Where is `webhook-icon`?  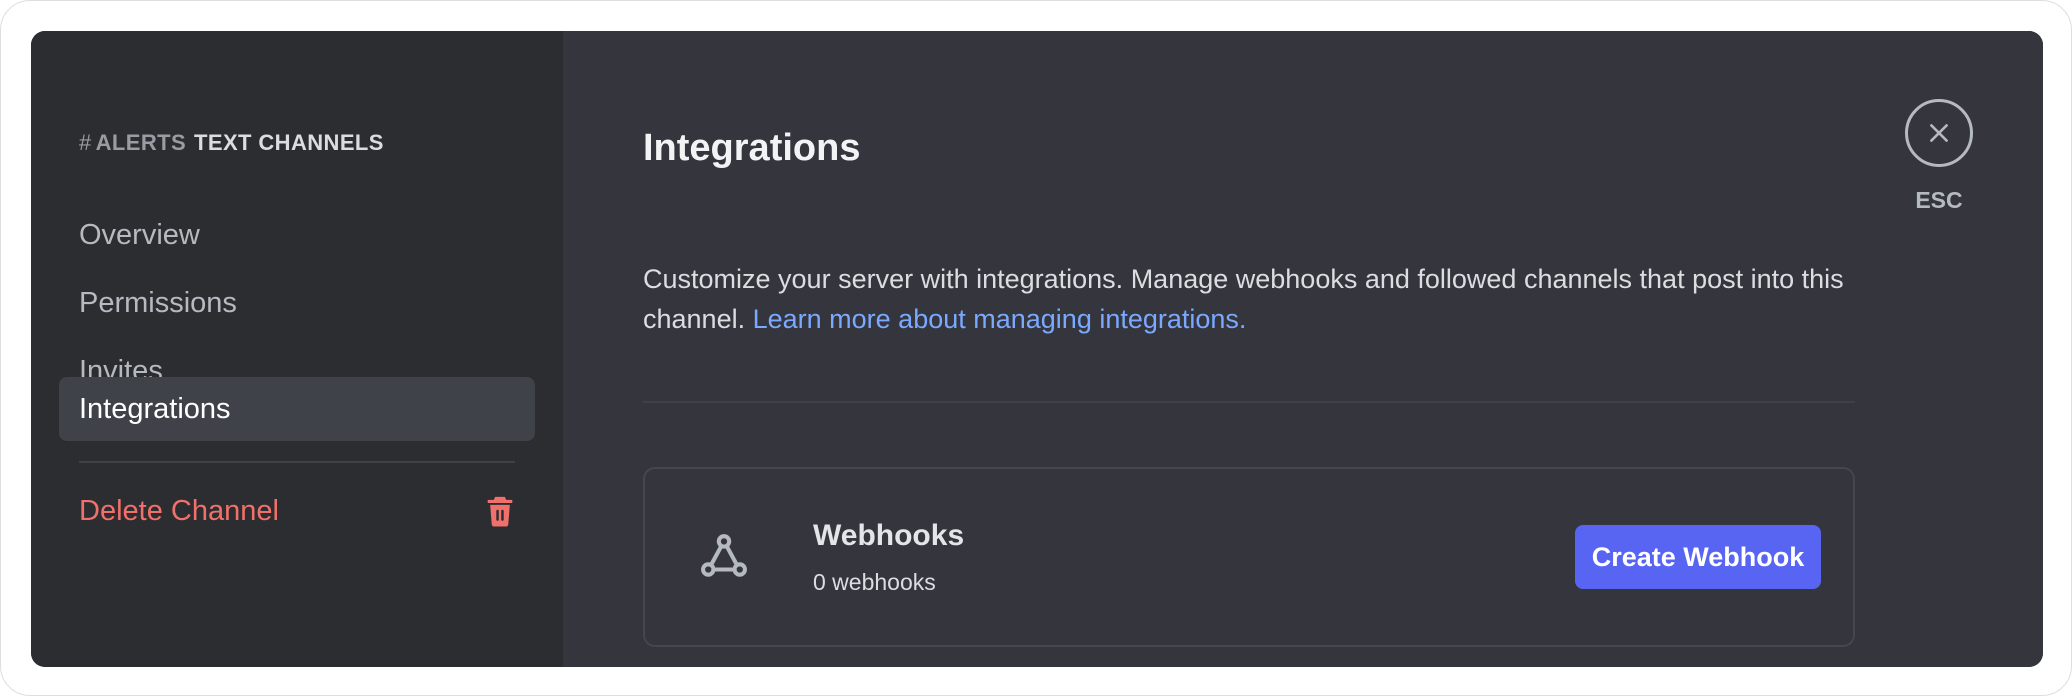 webhook-icon is located at coordinates (724, 555).